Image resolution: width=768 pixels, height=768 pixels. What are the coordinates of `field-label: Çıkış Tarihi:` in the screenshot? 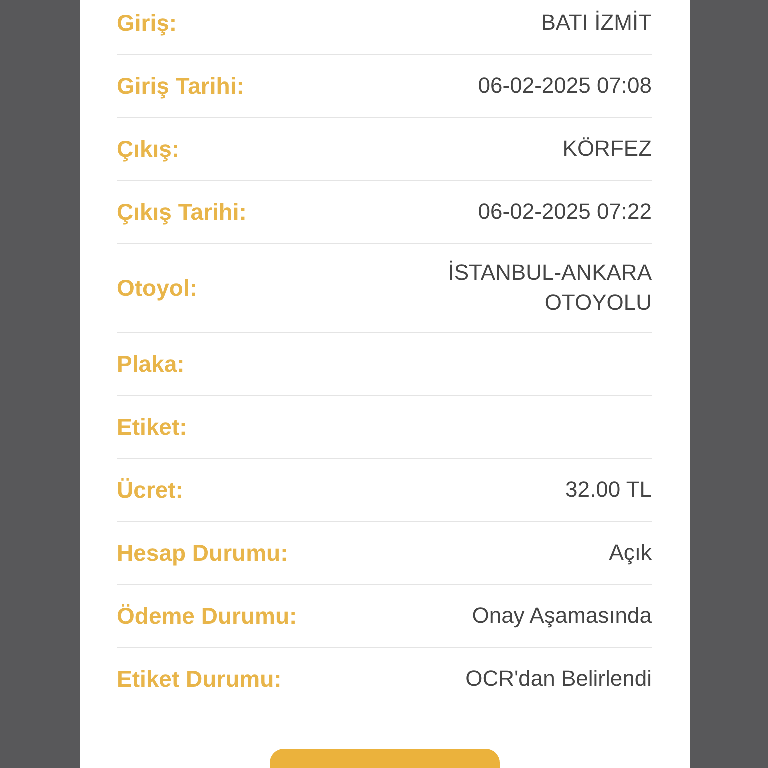 It's located at (182, 212).